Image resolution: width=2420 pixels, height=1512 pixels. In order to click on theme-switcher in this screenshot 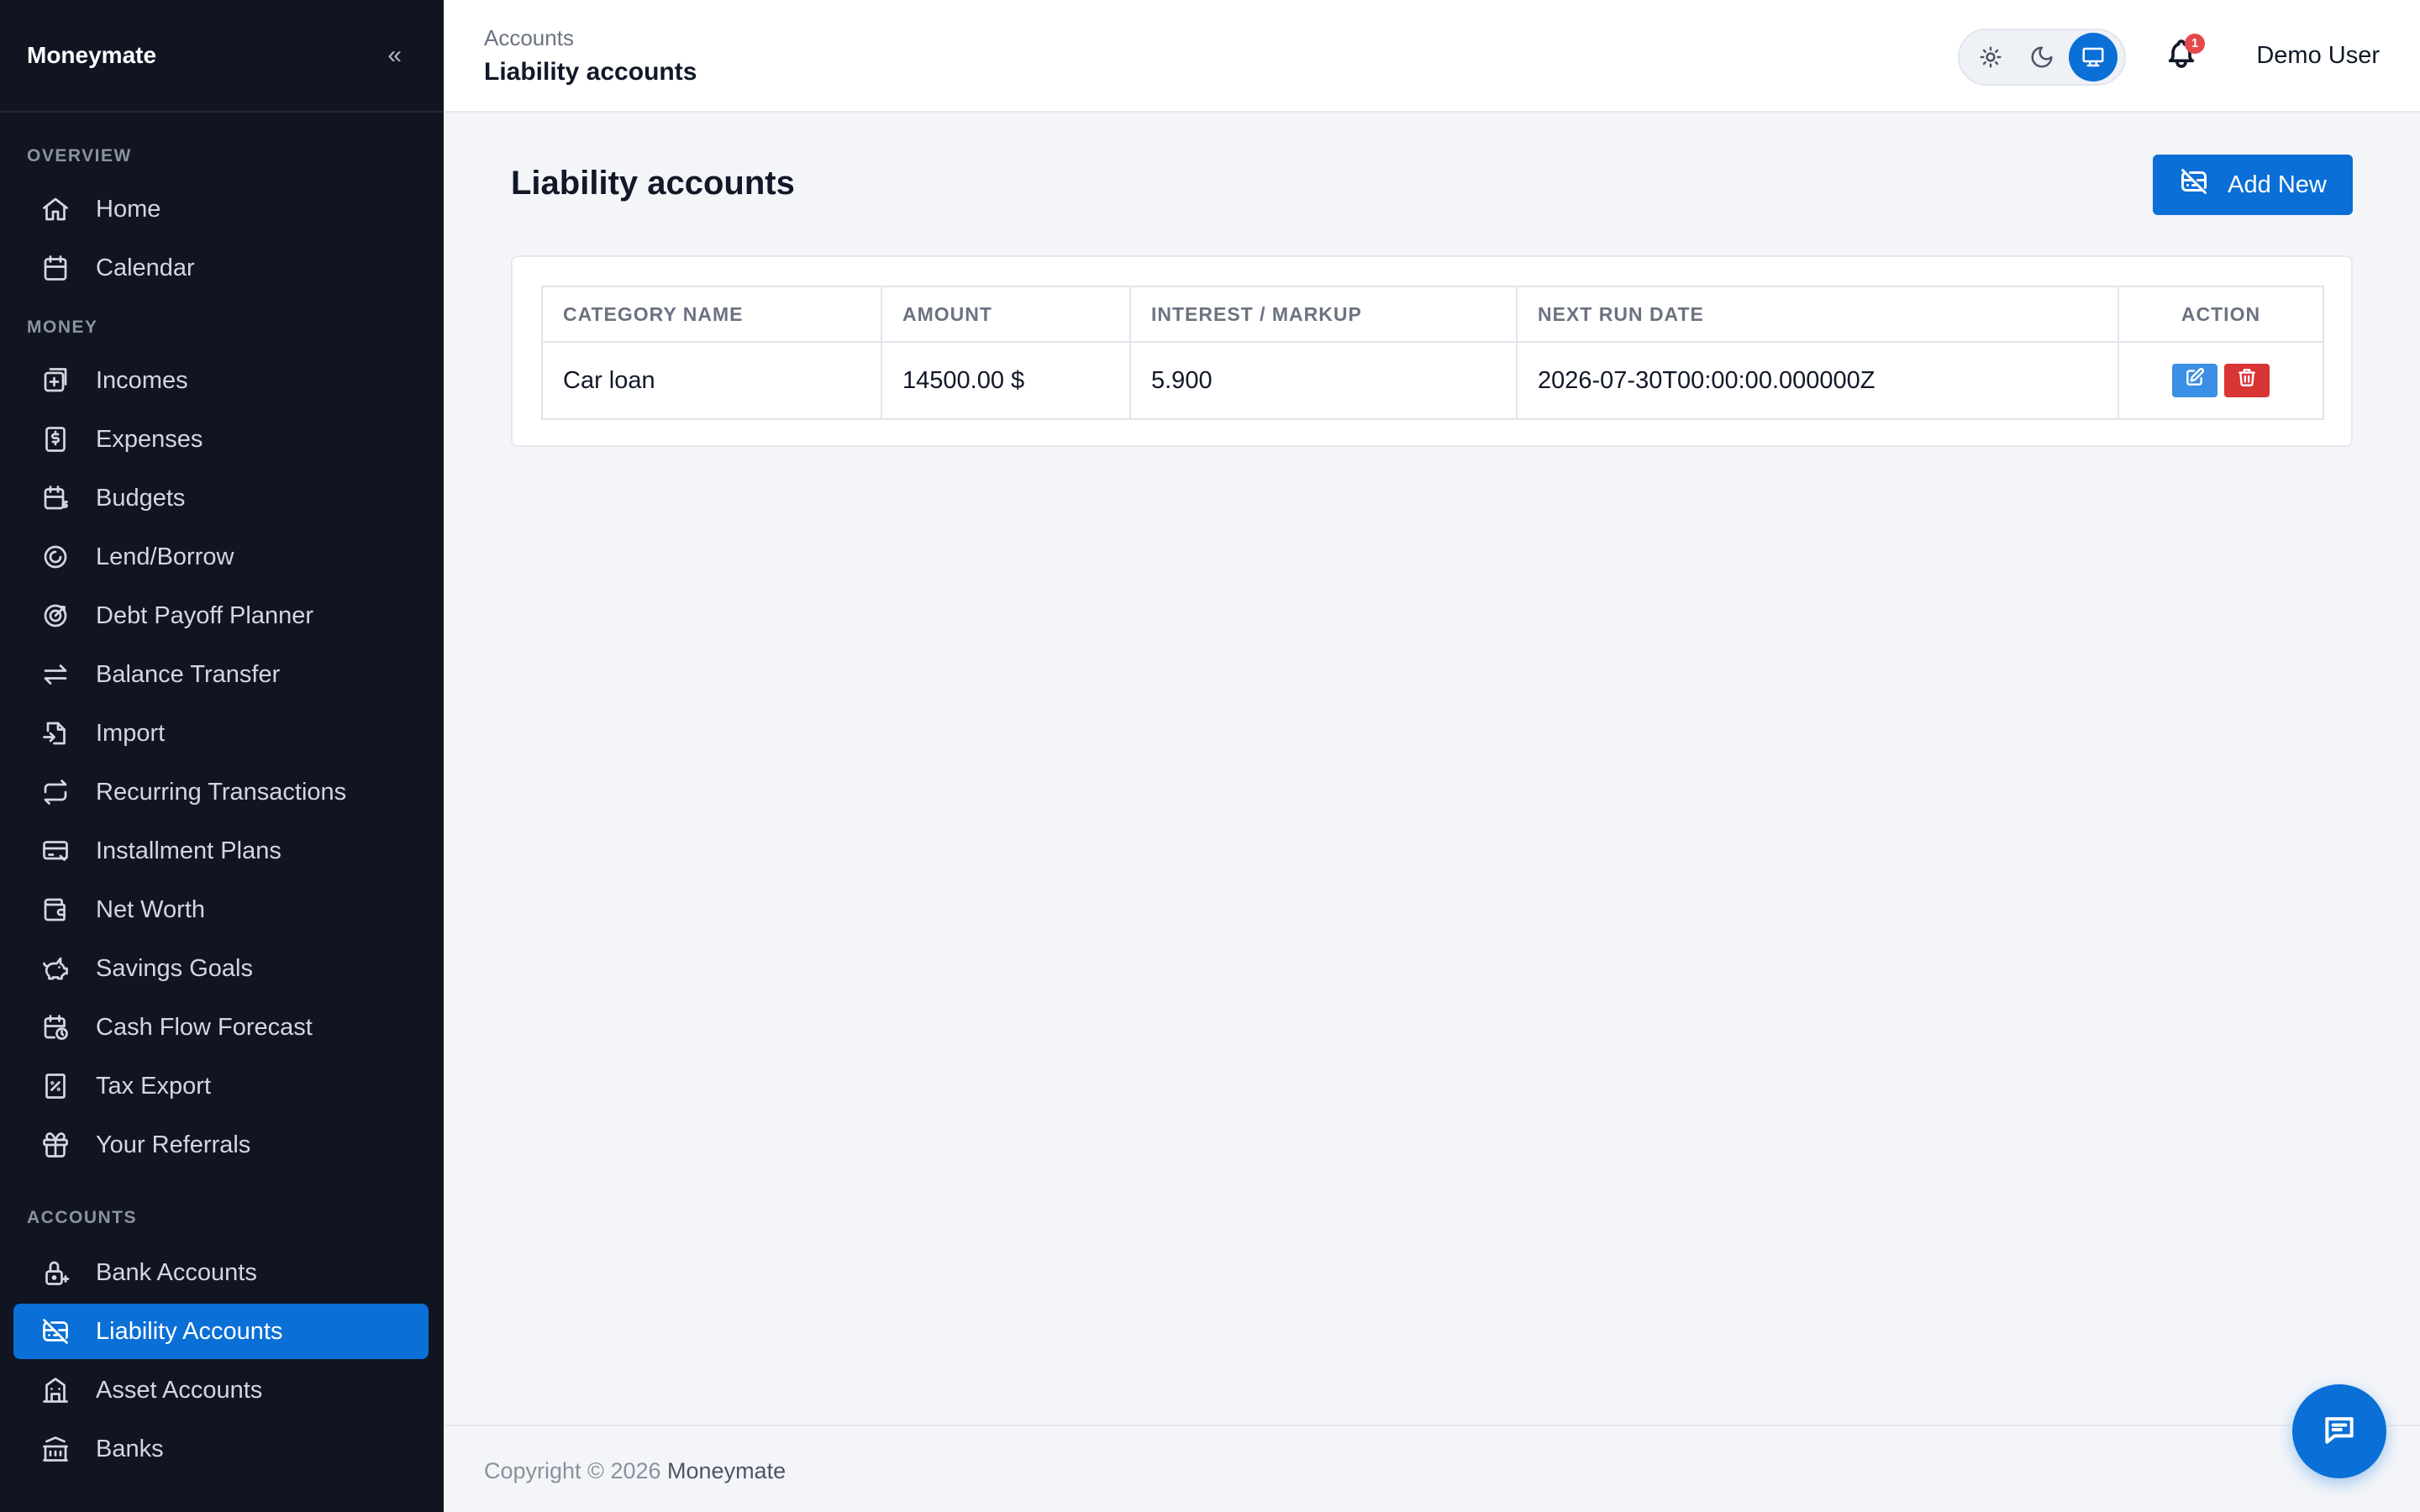, I will do `click(2042, 57)`.